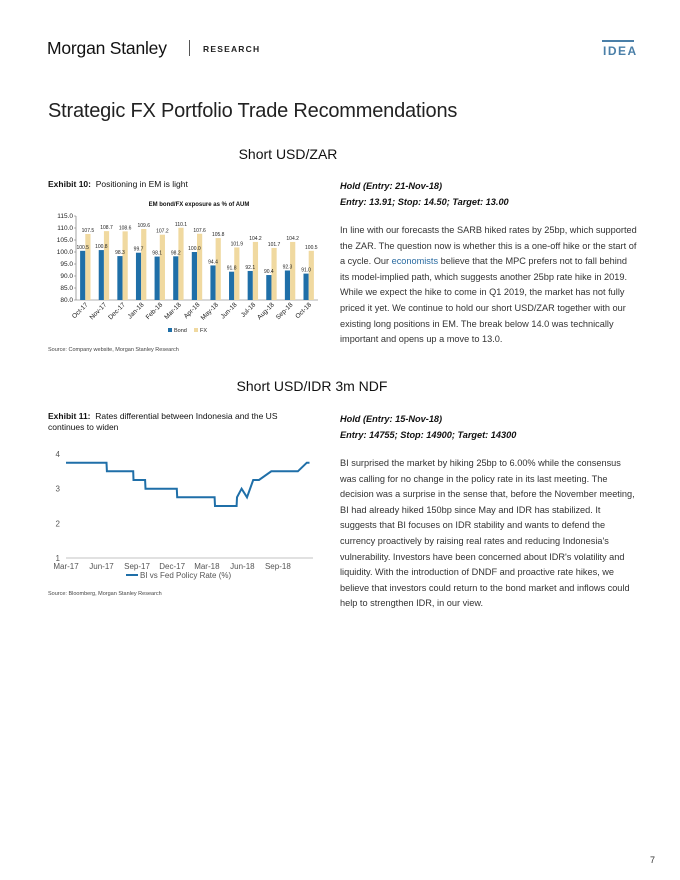 The image size is (680, 880). What do you see at coordinates (101, 247) in the screenshot?
I see `data-label-bond: 100.8` at bounding box center [101, 247].